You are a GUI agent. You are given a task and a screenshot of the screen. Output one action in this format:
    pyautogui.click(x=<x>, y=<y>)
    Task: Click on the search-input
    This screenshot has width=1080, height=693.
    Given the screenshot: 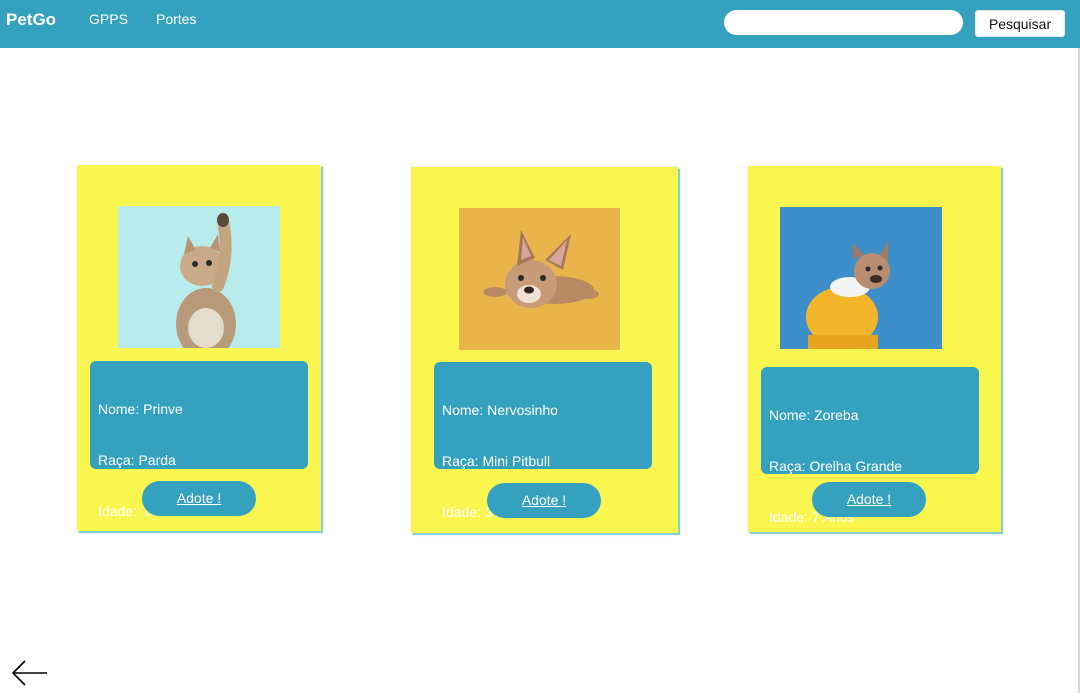 What is the action you would take?
    pyautogui.click(x=843, y=22)
    